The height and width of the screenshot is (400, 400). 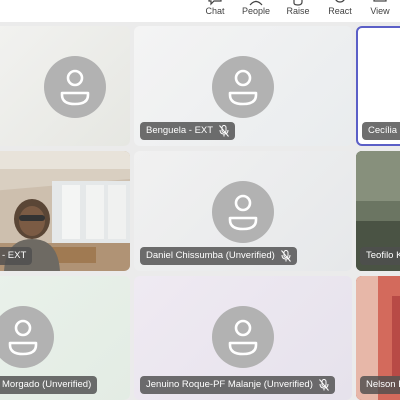 I want to click on name-tag: Nelson R, so click(x=380, y=385).